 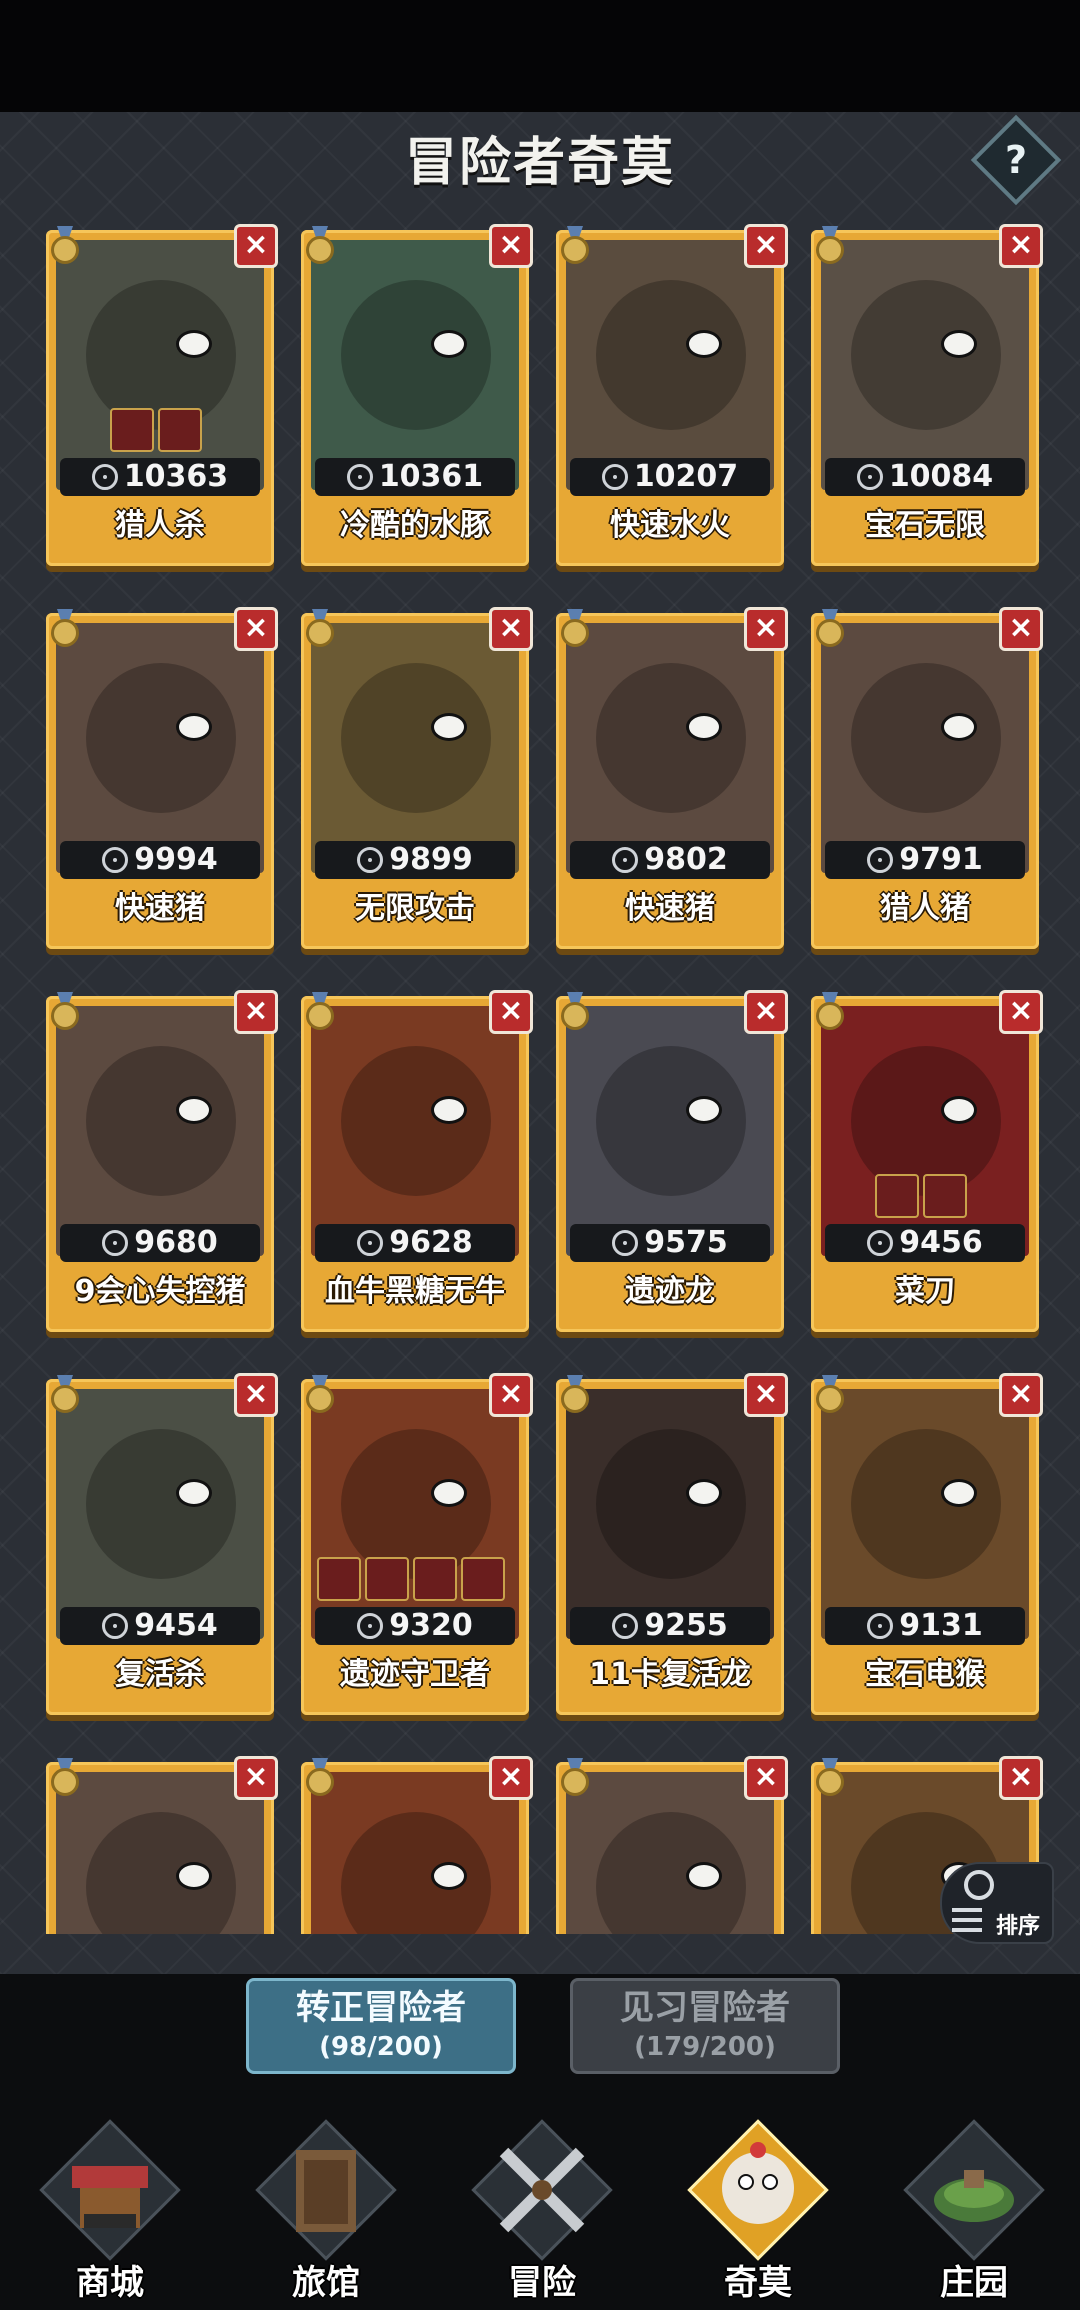 What do you see at coordinates (162, 395) in the screenshot?
I see `adventurer-card: × 10363 猎人杀` at bounding box center [162, 395].